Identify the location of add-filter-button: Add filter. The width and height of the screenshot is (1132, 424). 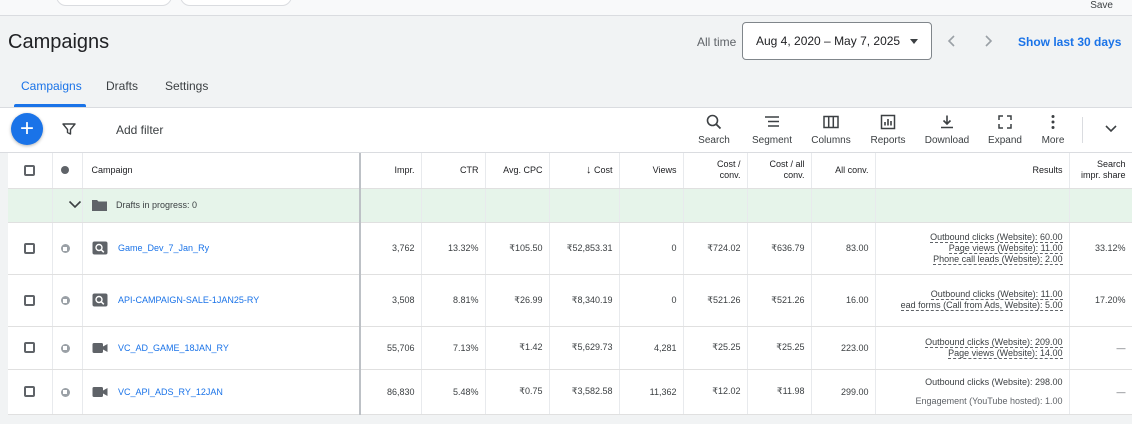
(139, 130).